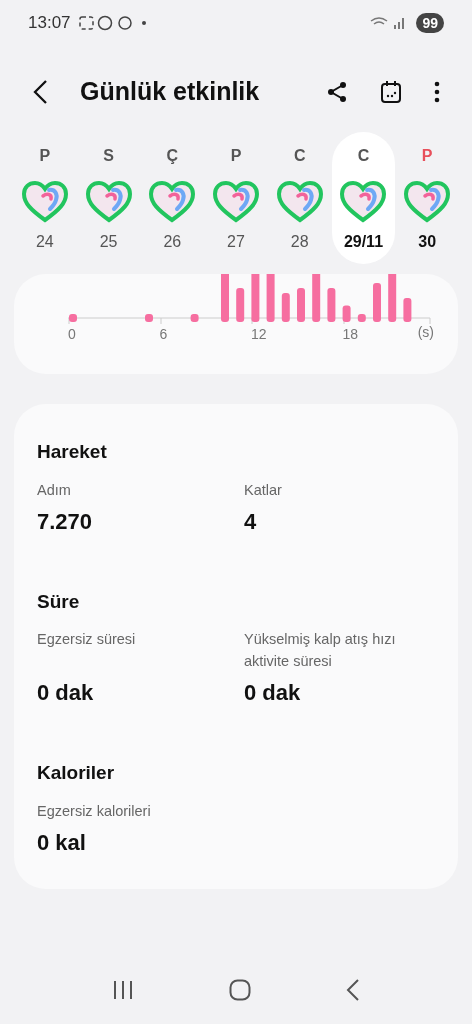  I want to click on section-title: Kaloriler, so click(76, 773).